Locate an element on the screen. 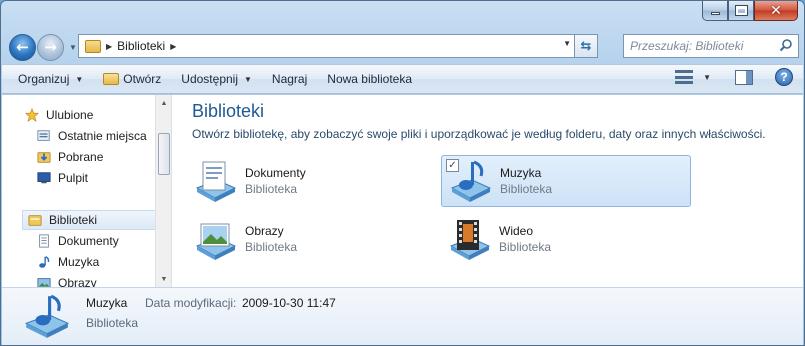  search-box is located at coordinates (711, 46).